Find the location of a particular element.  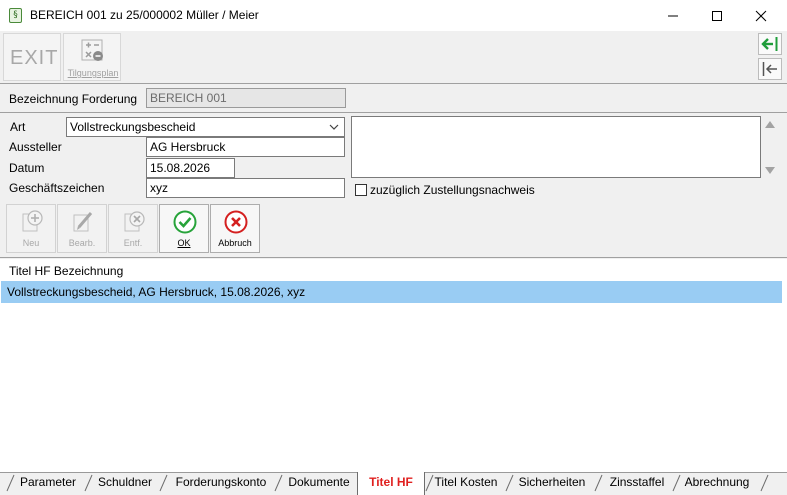

datum-label: Datum is located at coordinates (27, 168).